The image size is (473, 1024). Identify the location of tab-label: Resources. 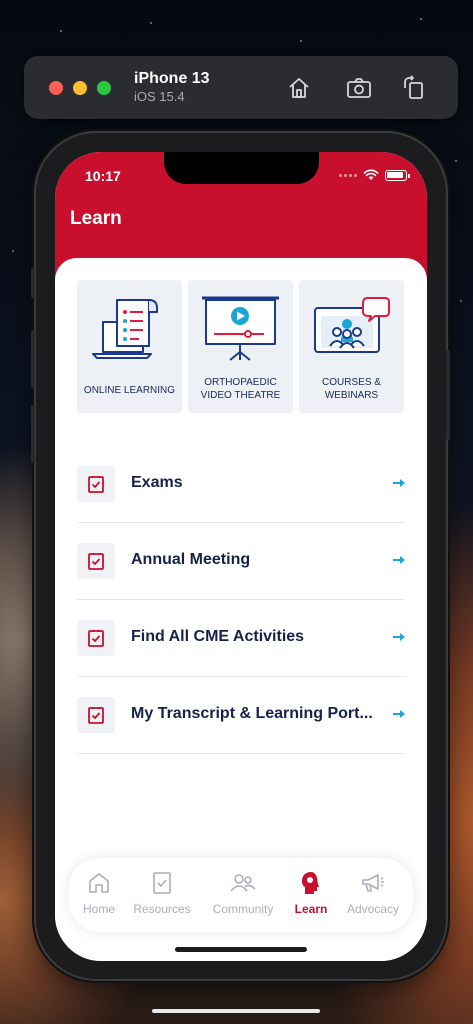
(162, 909).